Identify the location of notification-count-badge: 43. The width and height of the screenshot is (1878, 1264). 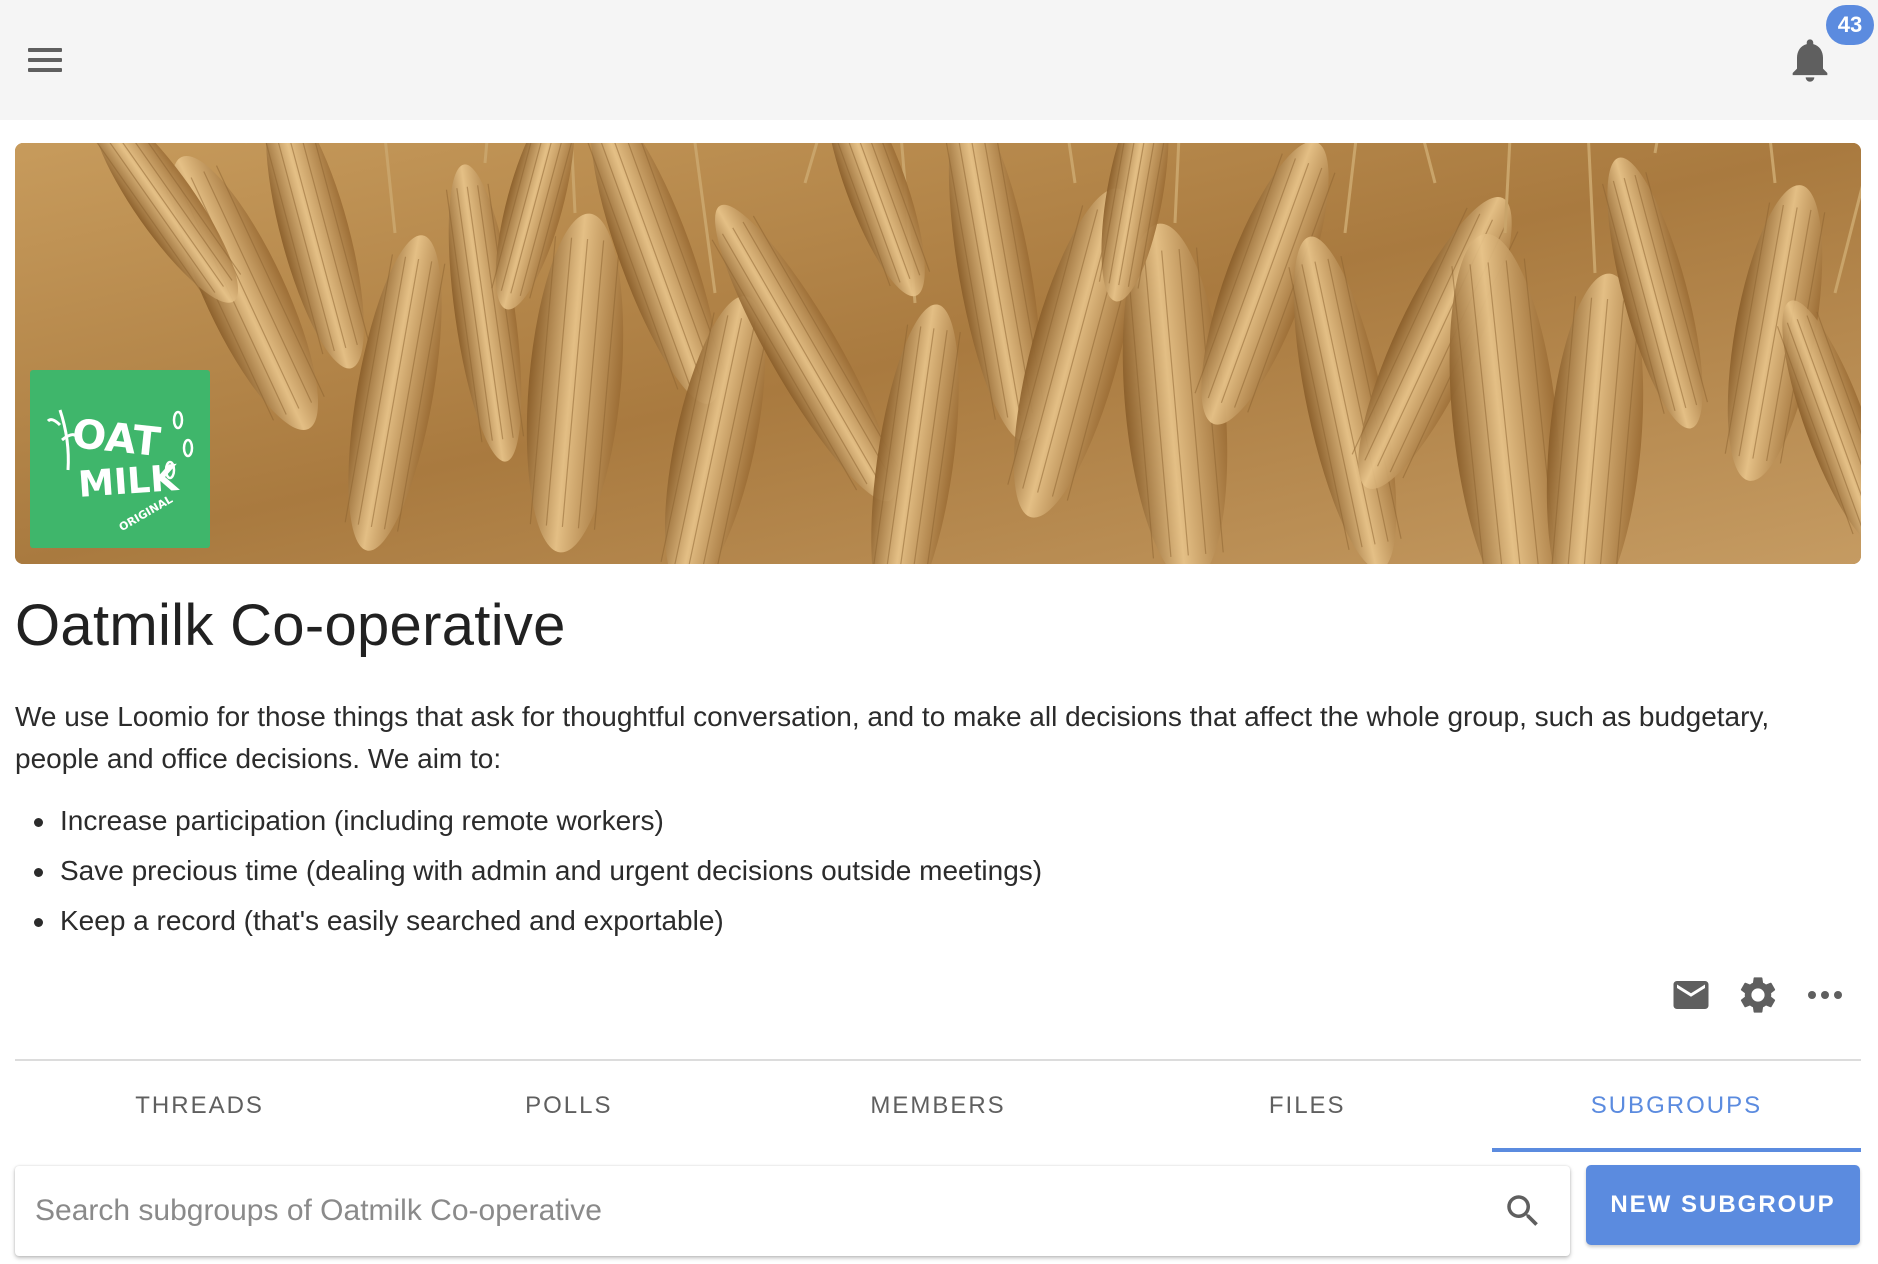
(1850, 25).